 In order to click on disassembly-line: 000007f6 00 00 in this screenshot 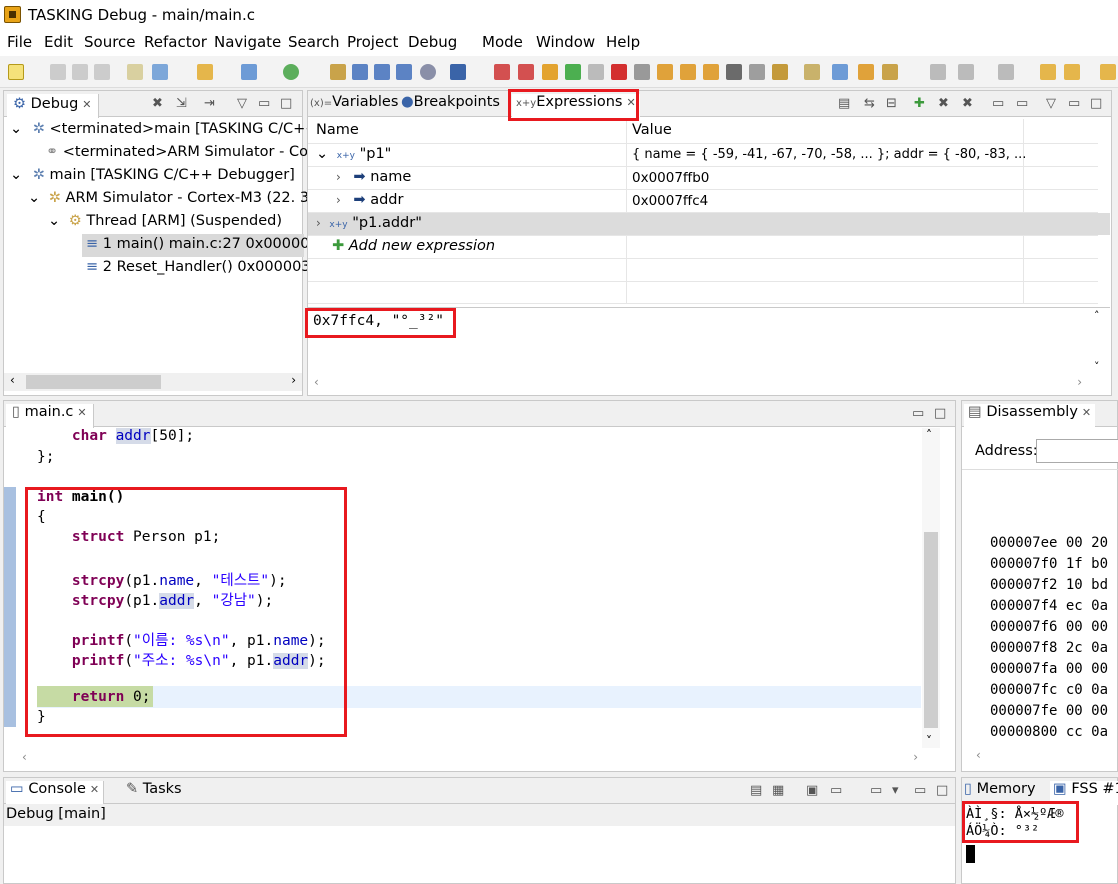, I will do `click(1049, 627)`.